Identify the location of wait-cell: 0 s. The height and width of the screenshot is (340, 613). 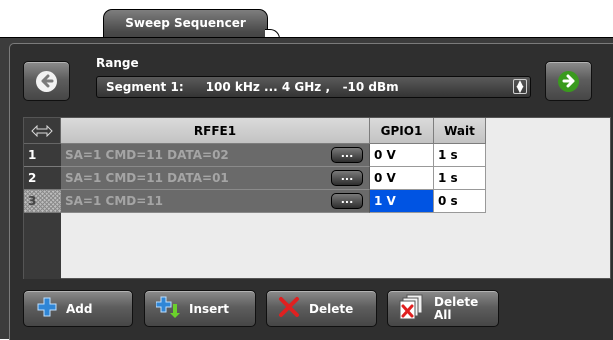
(460, 201).